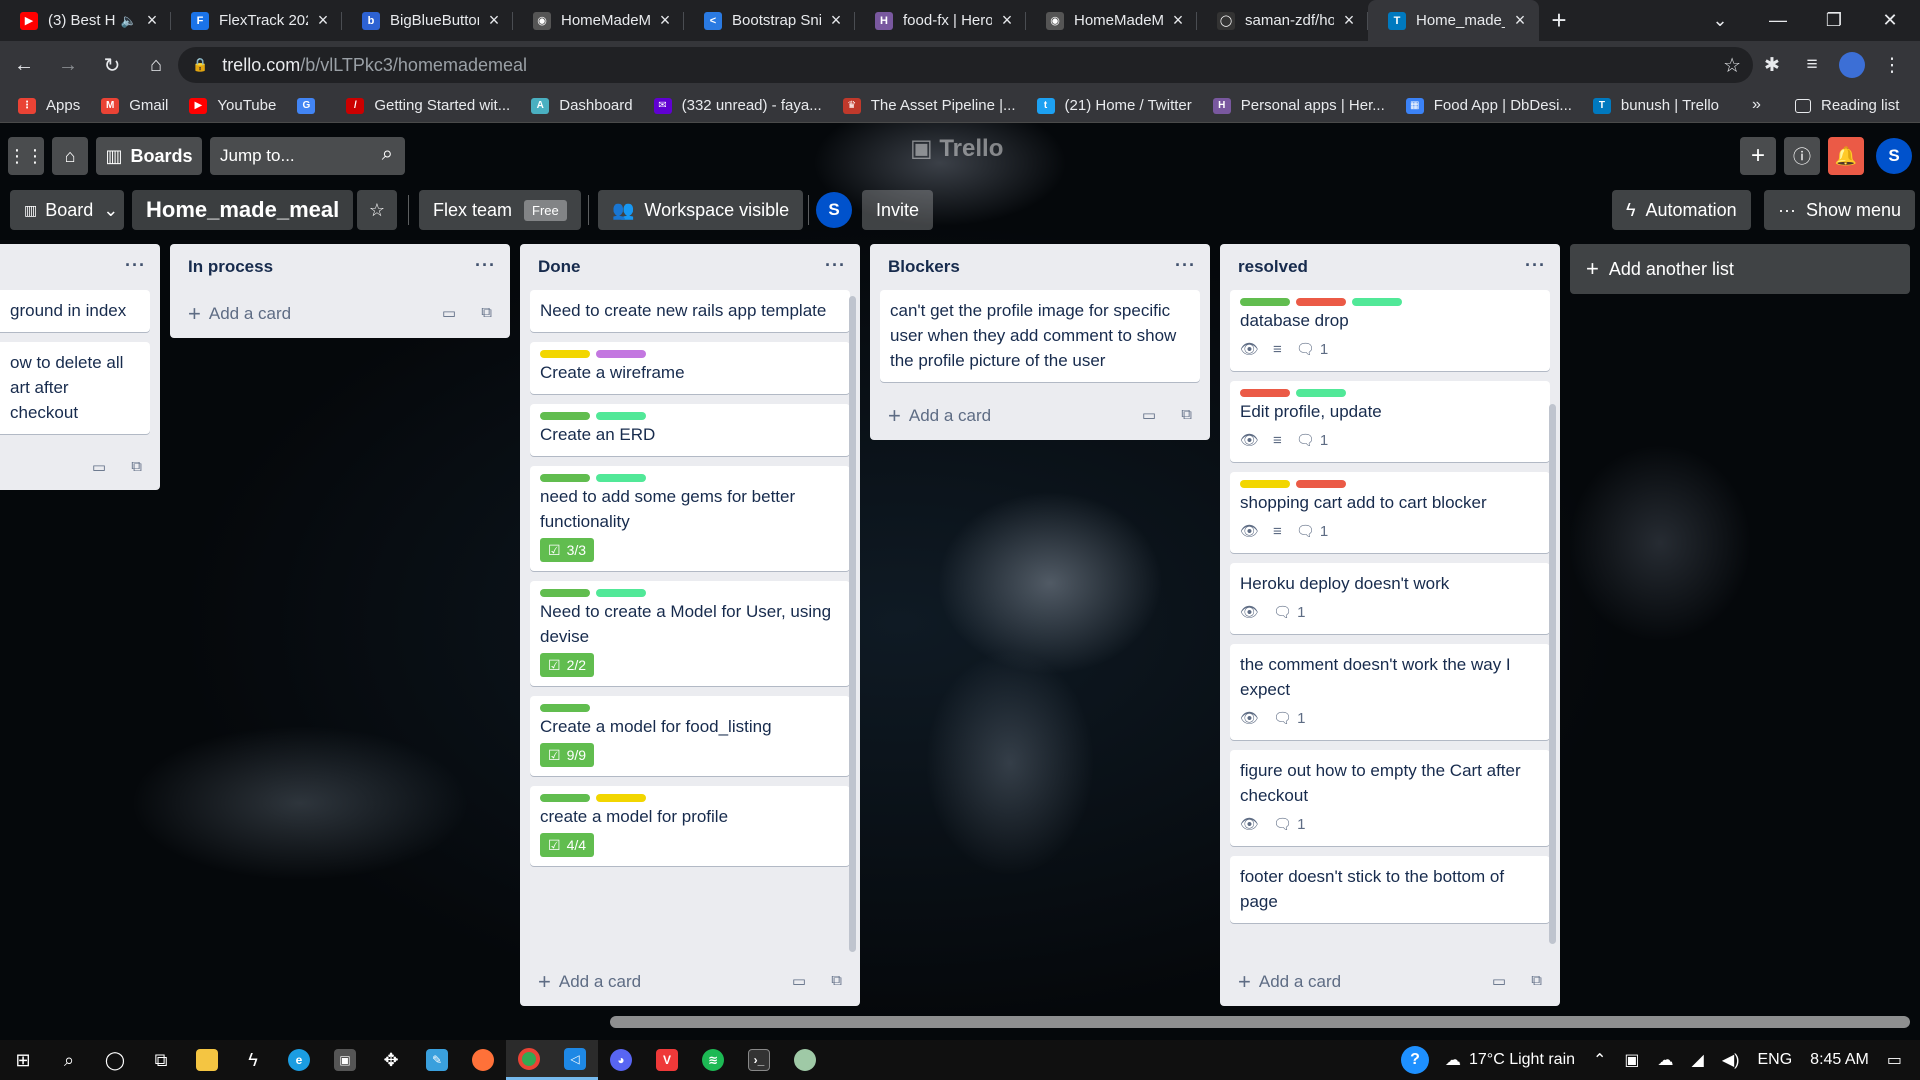 This screenshot has width=1920, height=1080. What do you see at coordinates (1892, 65) in the screenshot?
I see `chrome-menu-icon: ⋮` at bounding box center [1892, 65].